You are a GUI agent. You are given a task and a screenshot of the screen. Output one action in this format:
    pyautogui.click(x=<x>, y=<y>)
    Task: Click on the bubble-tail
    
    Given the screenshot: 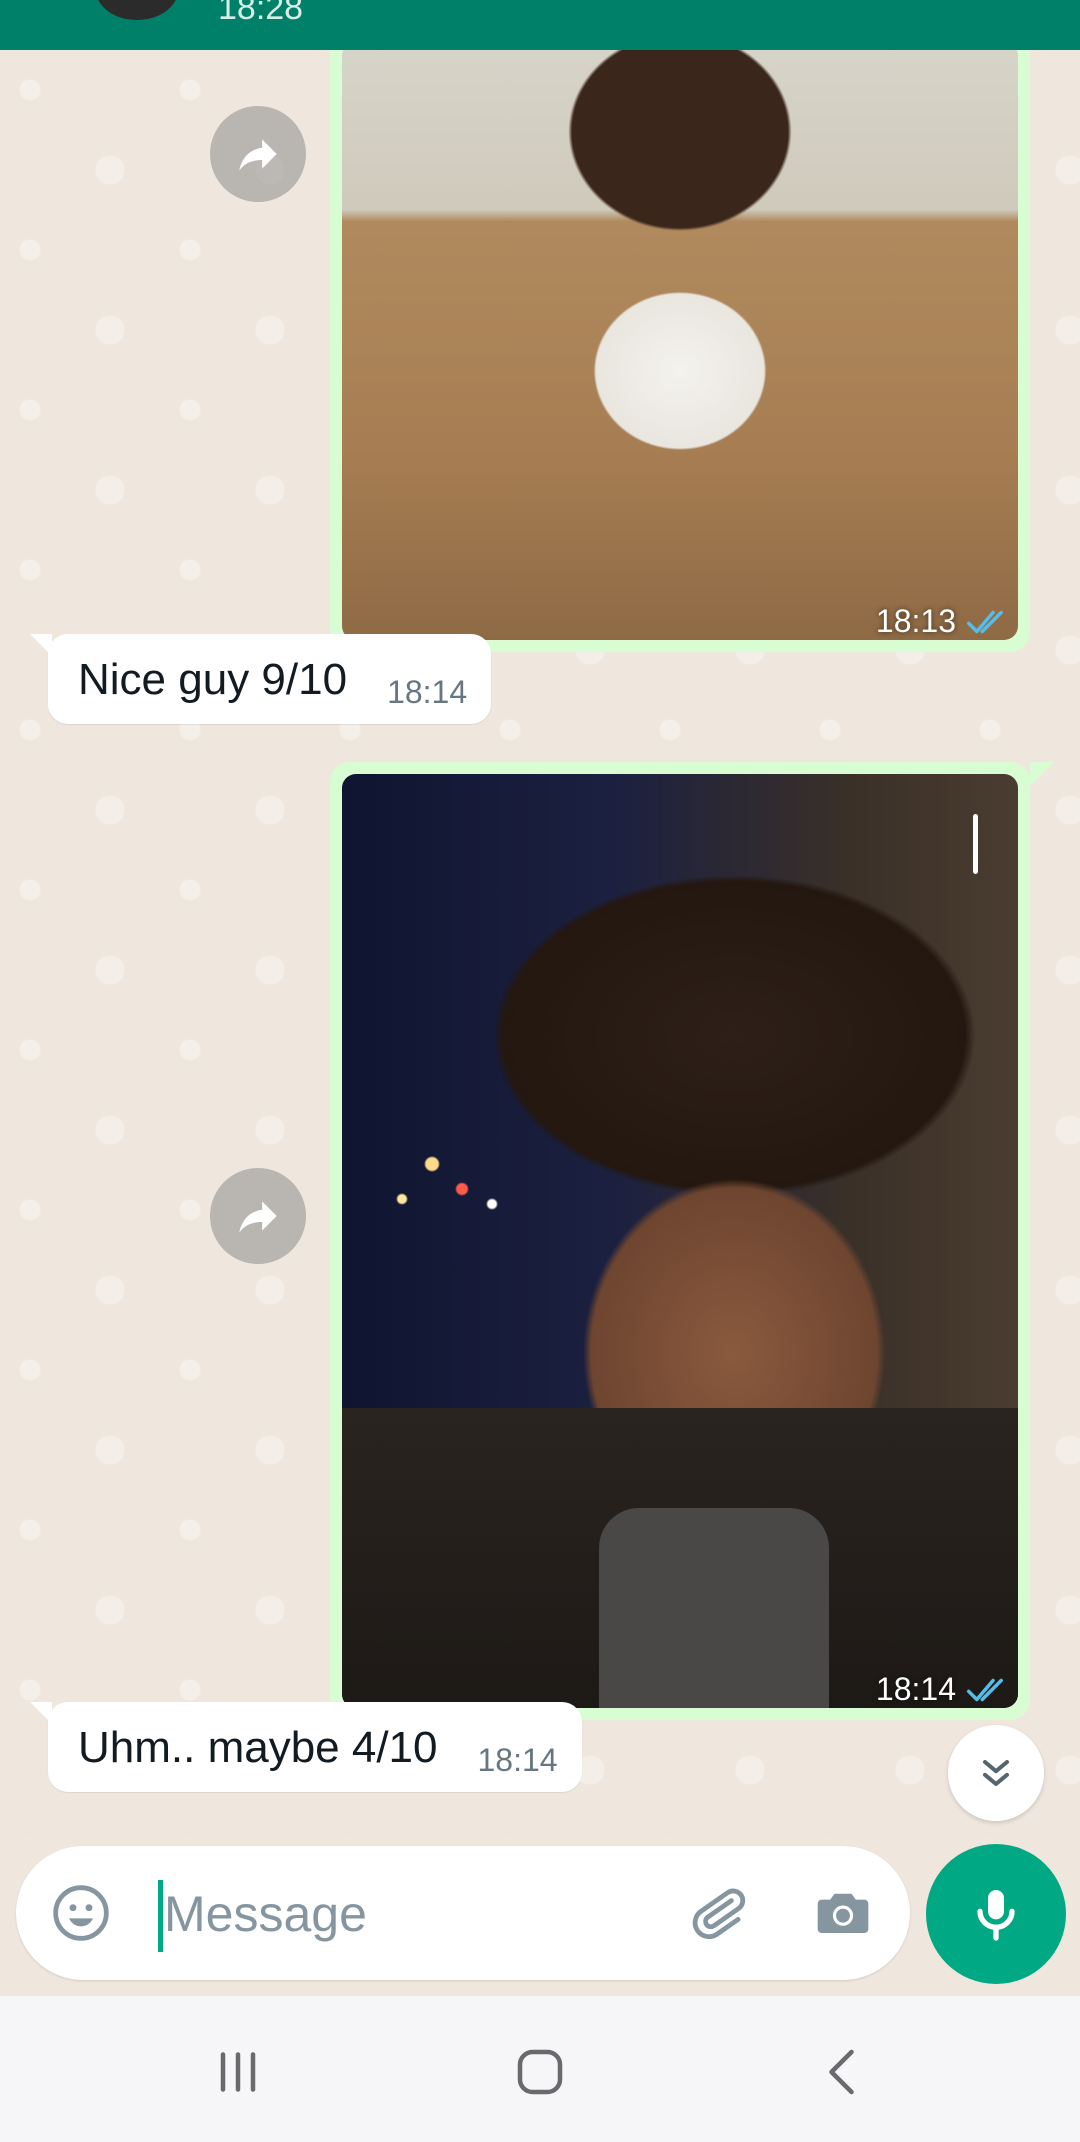 What is the action you would take?
    pyautogui.click(x=1042, y=774)
    